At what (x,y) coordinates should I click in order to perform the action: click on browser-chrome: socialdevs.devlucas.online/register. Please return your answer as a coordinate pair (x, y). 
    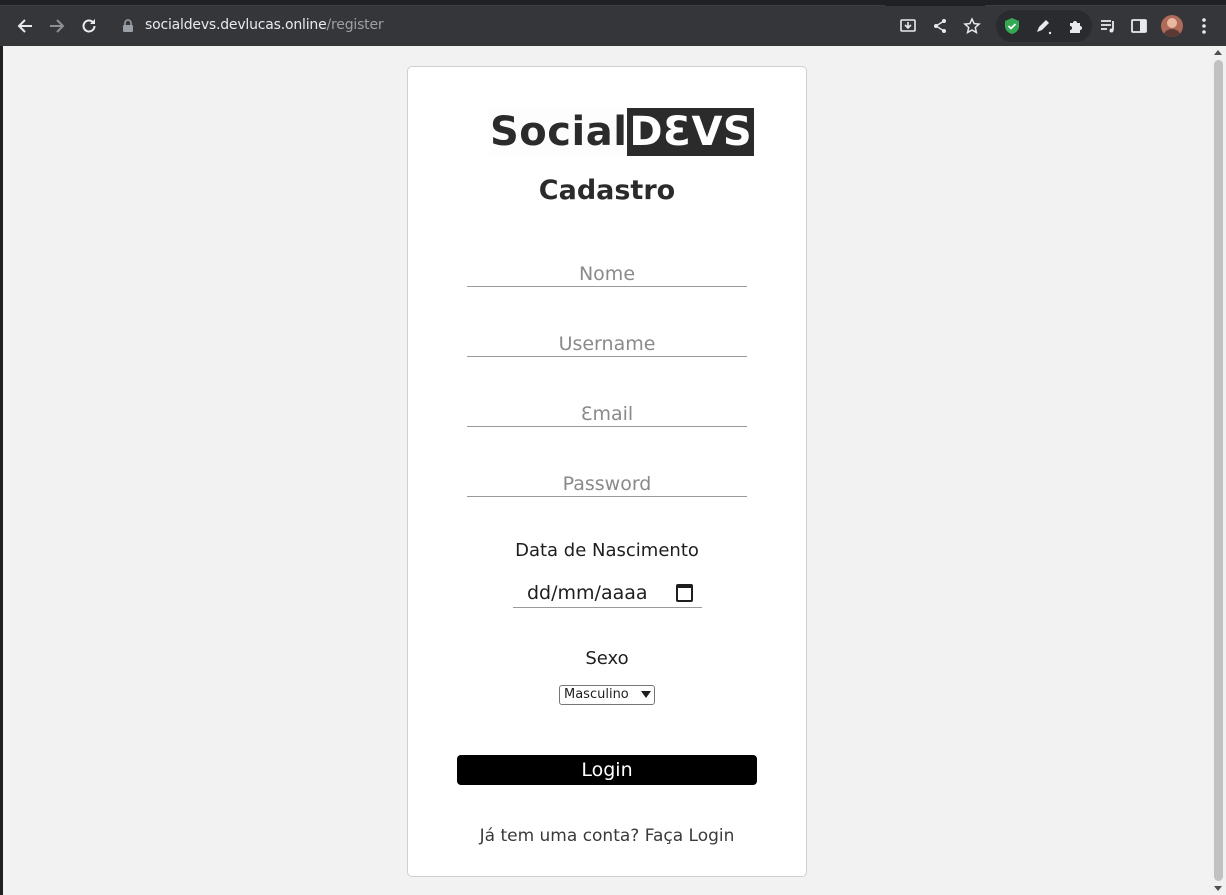
    Looking at the image, I should click on (613, 23).